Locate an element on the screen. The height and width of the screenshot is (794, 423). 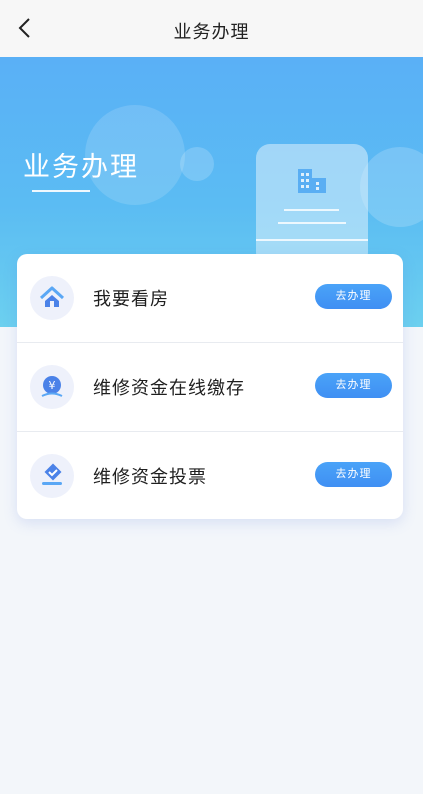
service-label: 维修资金投票 is located at coordinates (150, 477).